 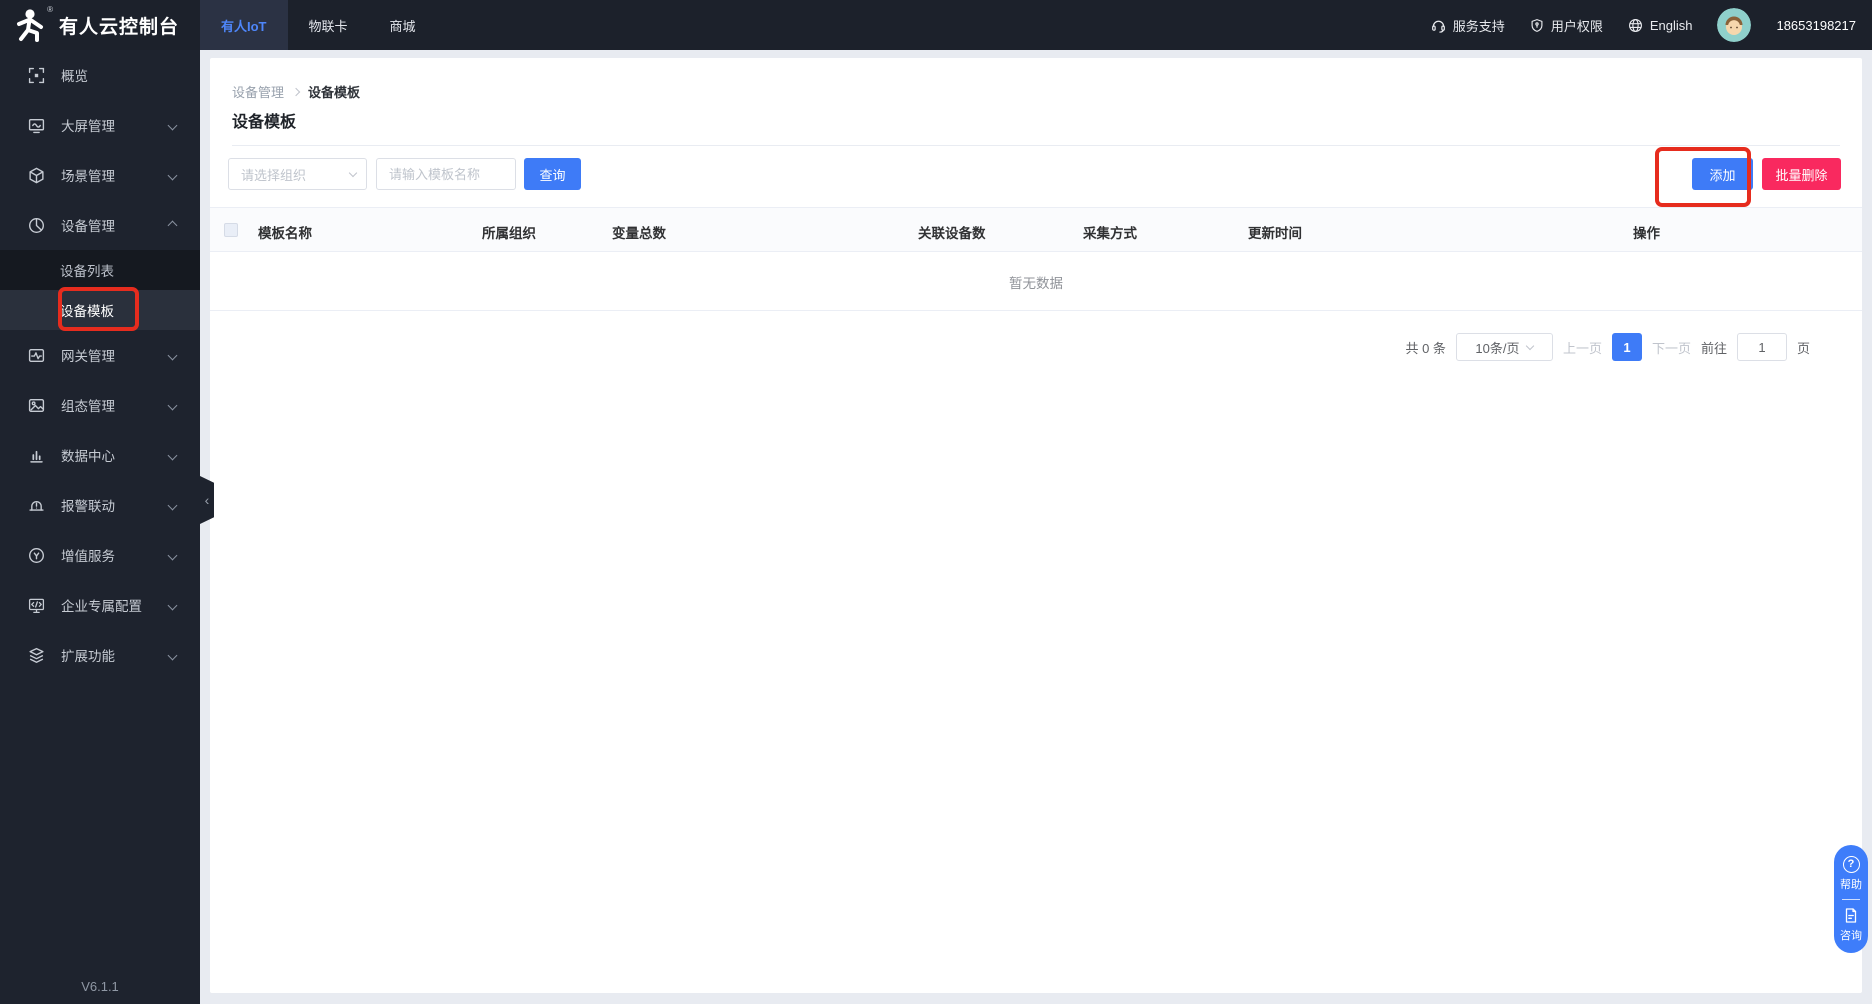 What do you see at coordinates (1671, 347) in the screenshot?
I see `next-page-button: 下一页` at bounding box center [1671, 347].